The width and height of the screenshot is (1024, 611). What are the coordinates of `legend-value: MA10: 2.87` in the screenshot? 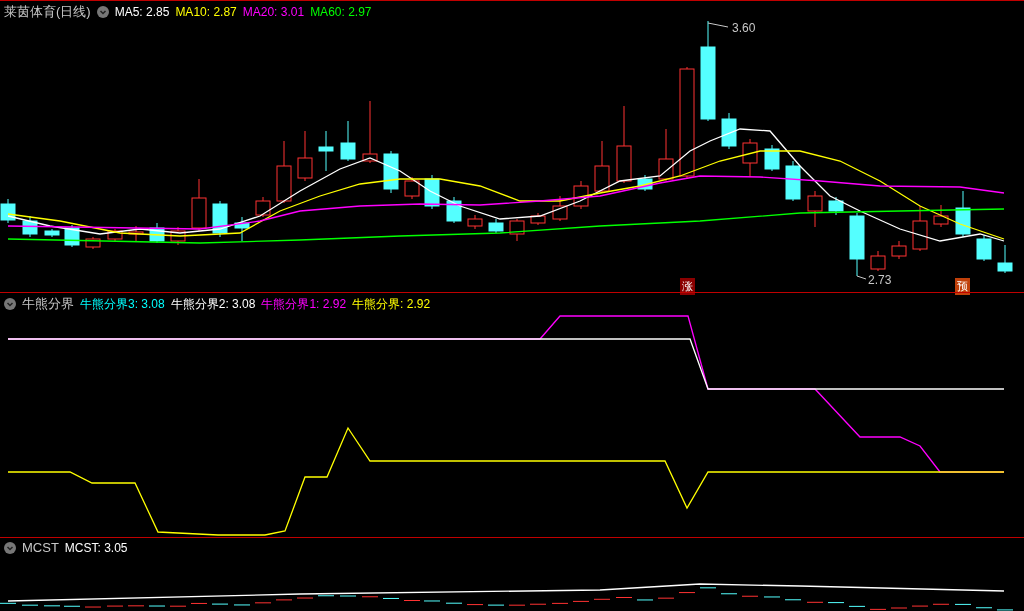 It's located at (206, 12).